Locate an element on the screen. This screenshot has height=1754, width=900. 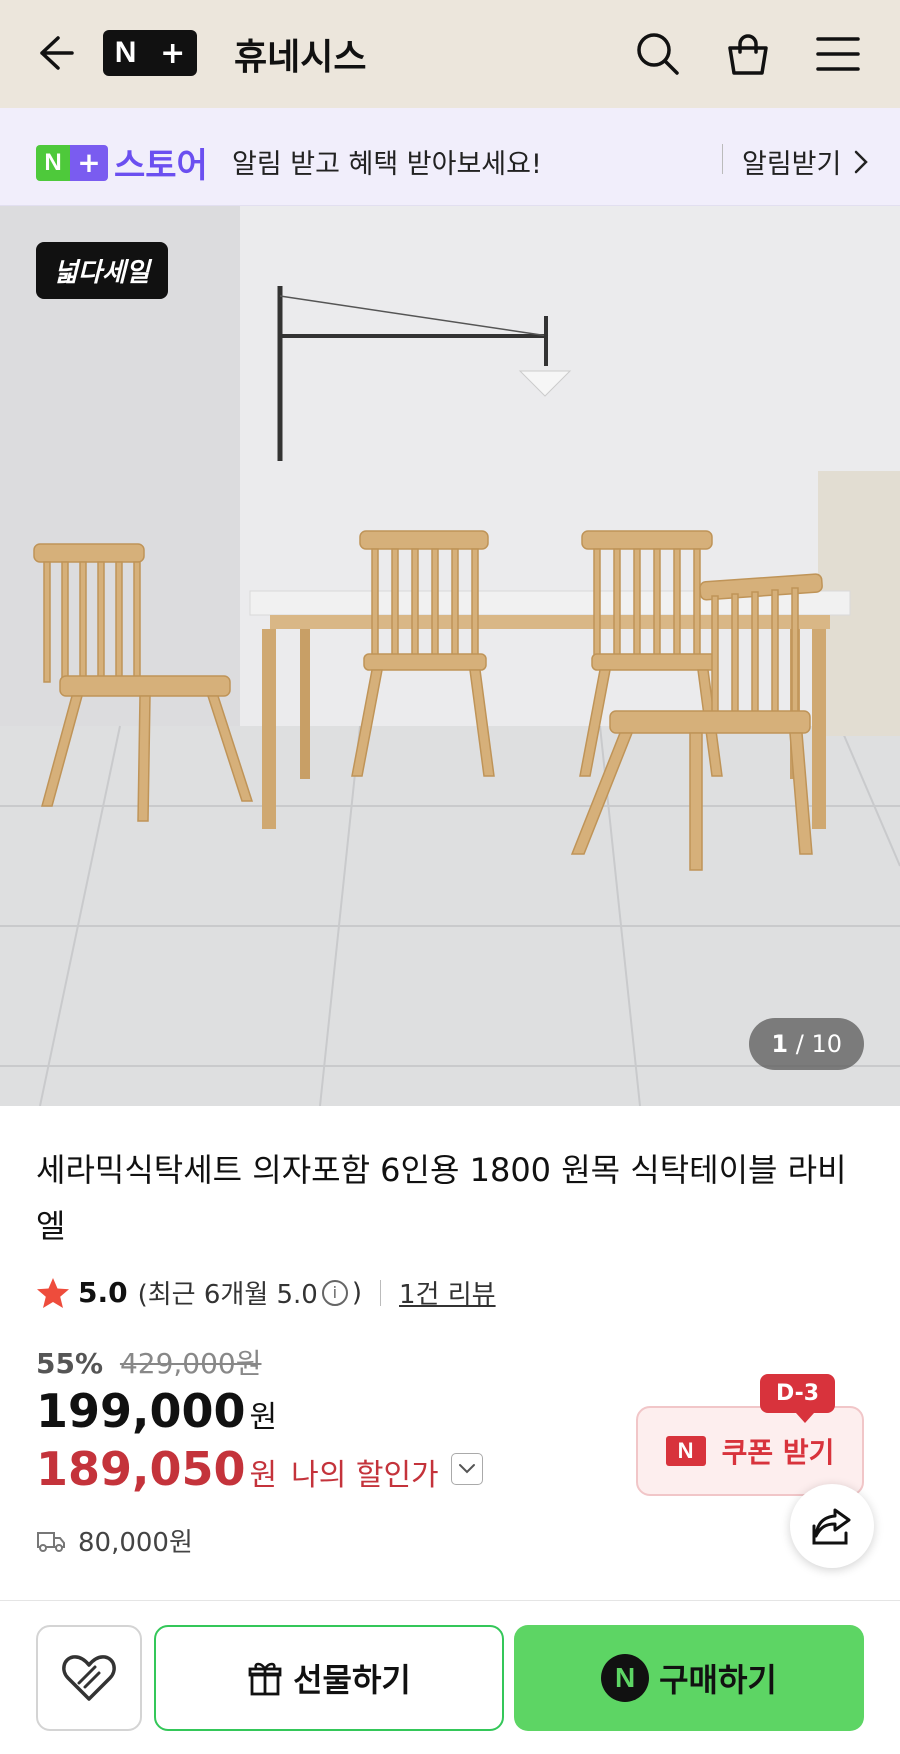
heart-icon is located at coordinates (89, 1678).